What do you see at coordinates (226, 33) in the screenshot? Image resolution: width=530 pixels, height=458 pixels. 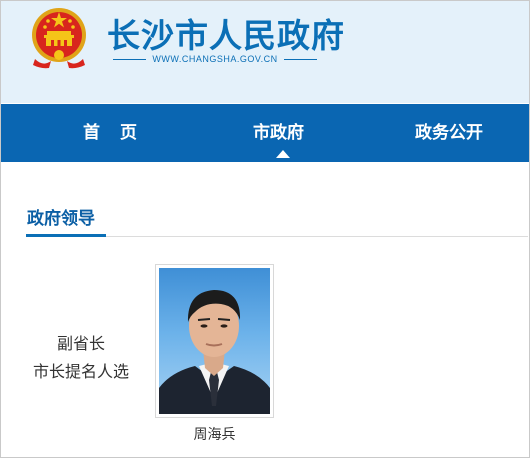 I see `site-title: 长沙市人民政府` at bounding box center [226, 33].